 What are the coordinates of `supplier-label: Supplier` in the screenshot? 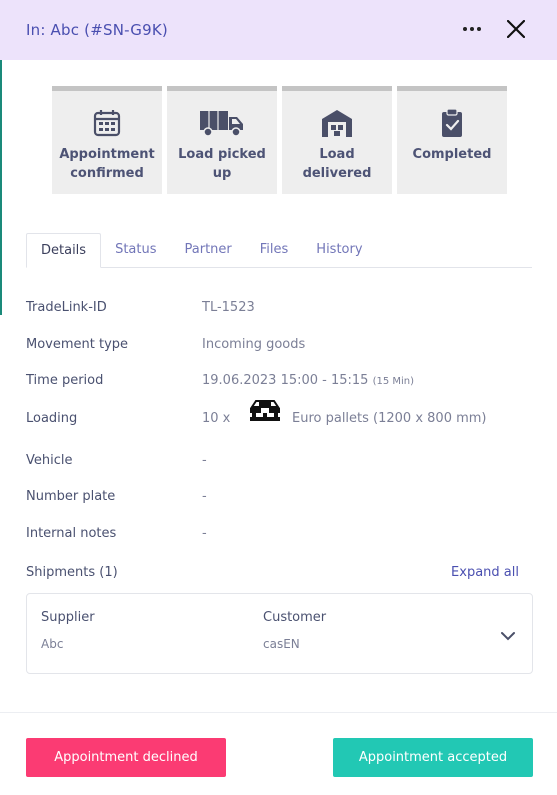 It's located at (68, 617).